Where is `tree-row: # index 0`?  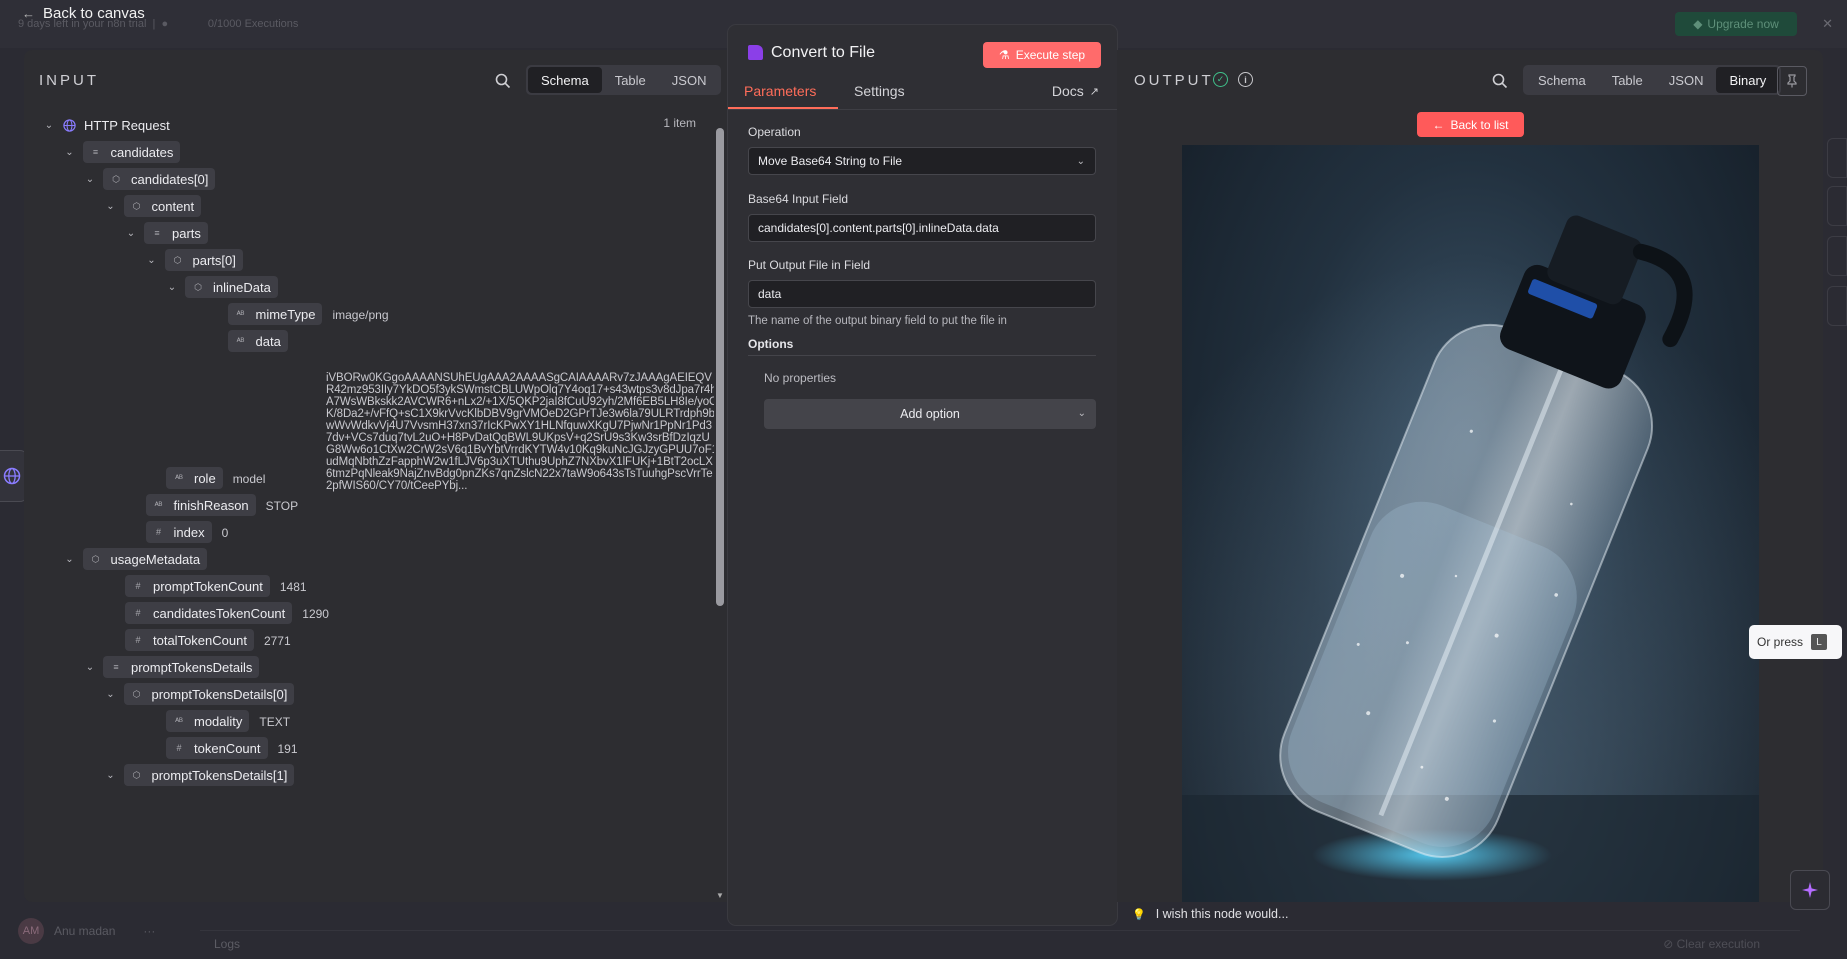 tree-row: # index 0 is located at coordinates (187, 532).